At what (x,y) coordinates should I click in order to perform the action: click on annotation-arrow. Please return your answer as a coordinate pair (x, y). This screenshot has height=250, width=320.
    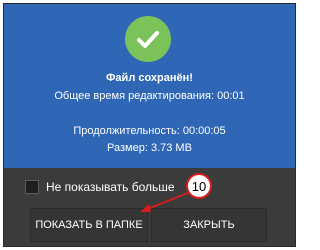
    Looking at the image, I should click on (164, 202).